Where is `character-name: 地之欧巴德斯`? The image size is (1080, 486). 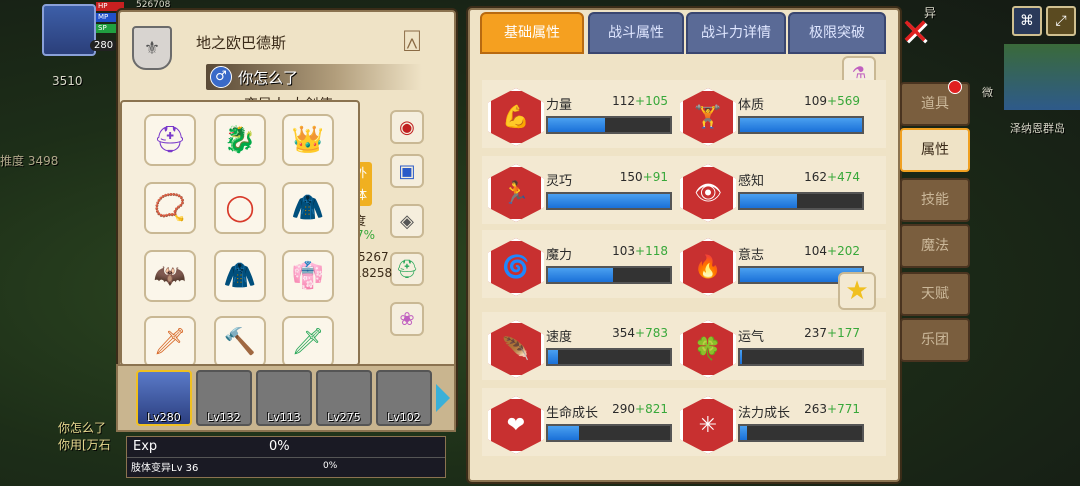 character-name: 地之欧巴德斯 is located at coordinates (241, 43).